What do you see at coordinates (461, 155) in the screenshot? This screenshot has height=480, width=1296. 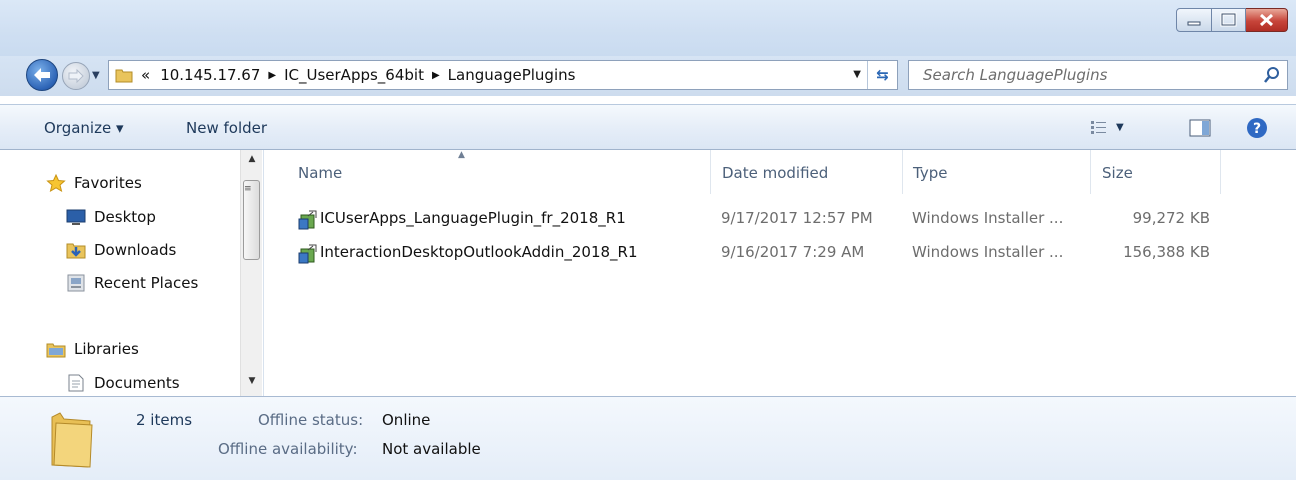 I see `sort-ascending-icon: ▲` at bounding box center [461, 155].